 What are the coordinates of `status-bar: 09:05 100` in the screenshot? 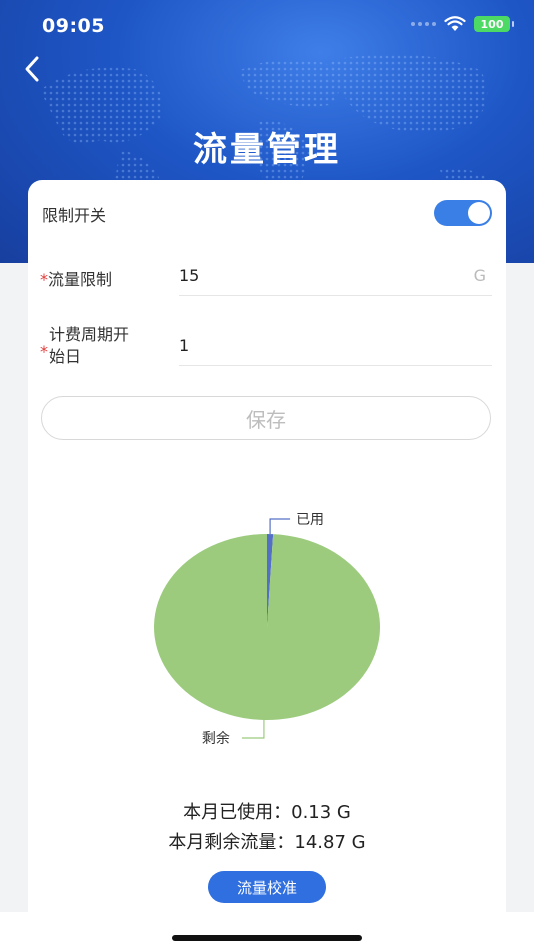 It's located at (267, 28).